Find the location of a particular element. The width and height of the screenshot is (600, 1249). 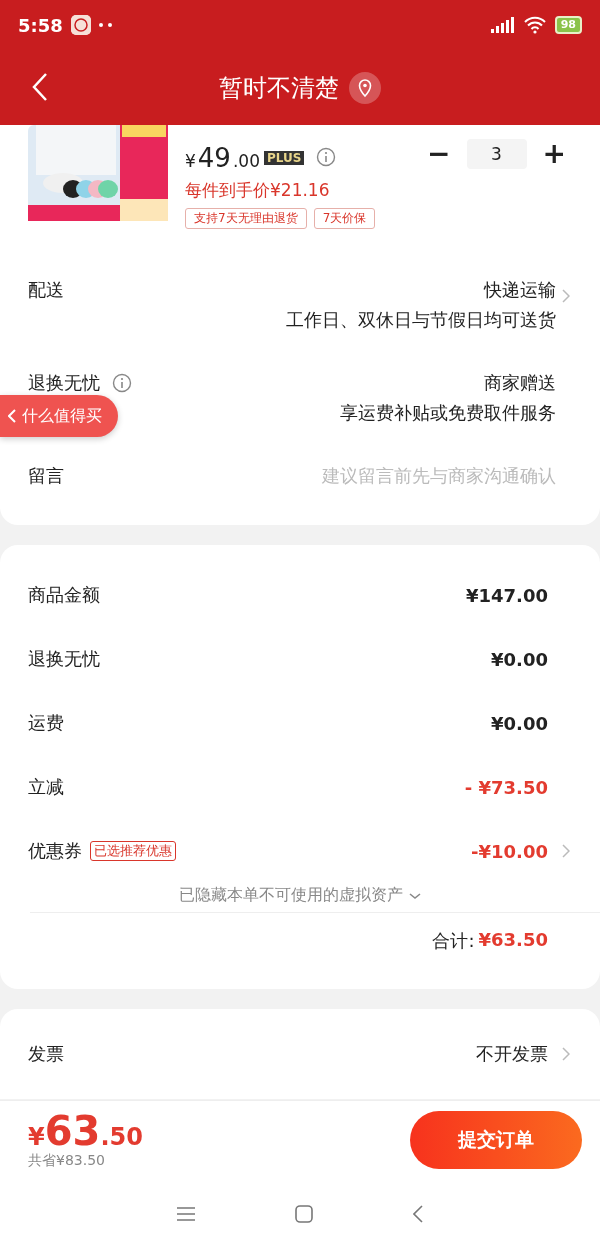

option-value: 快递运输 is located at coordinates (520, 290).